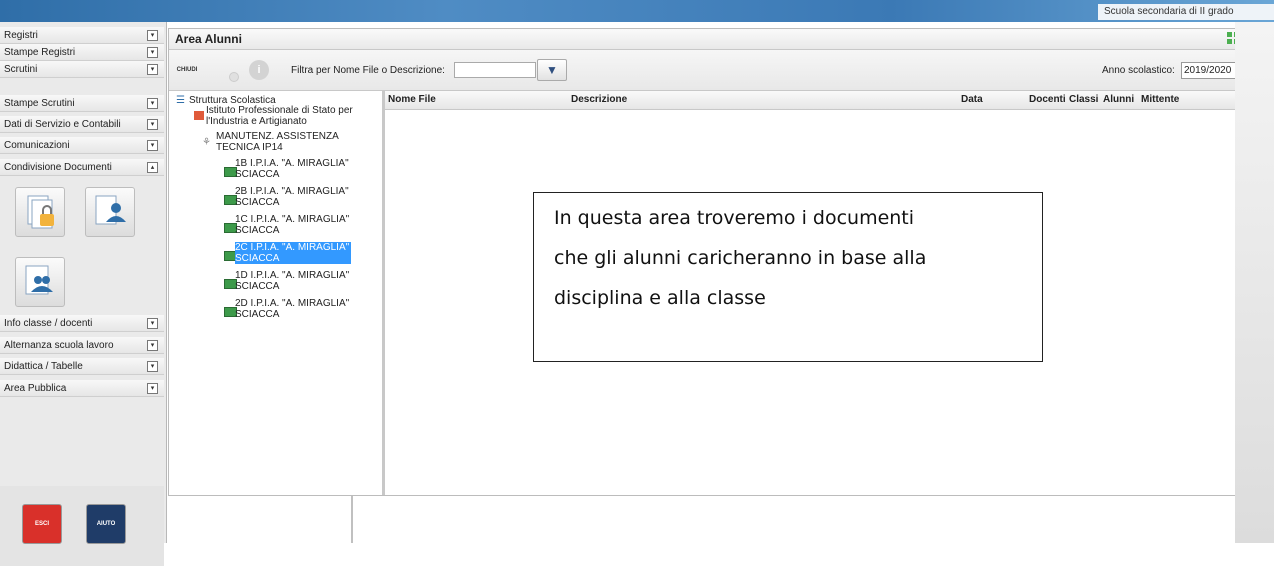 The width and height of the screenshot is (1274, 566). I want to click on panel-header: Area Alunni ✕, so click(717, 39).